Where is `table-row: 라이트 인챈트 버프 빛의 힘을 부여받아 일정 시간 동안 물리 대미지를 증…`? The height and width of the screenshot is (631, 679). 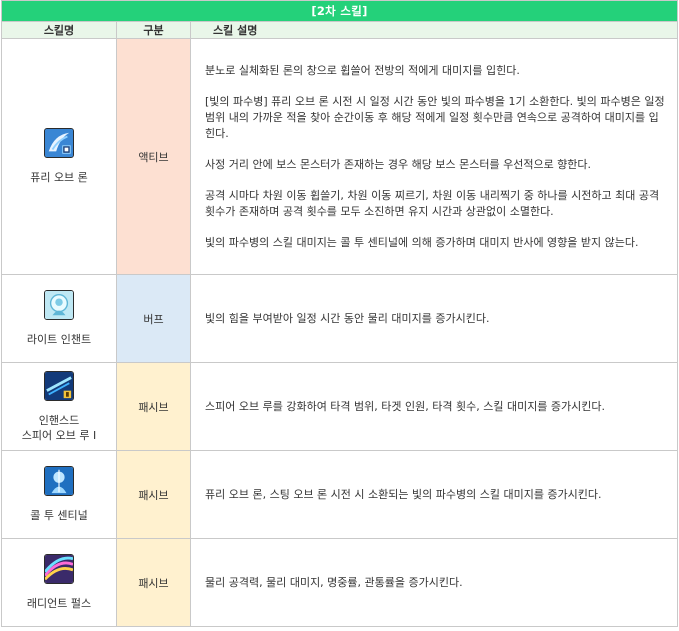 table-row: 라이트 인챈트 버프 빛의 힘을 부여받아 일정 시간 동안 물리 대미지를 증… is located at coordinates (340, 318).